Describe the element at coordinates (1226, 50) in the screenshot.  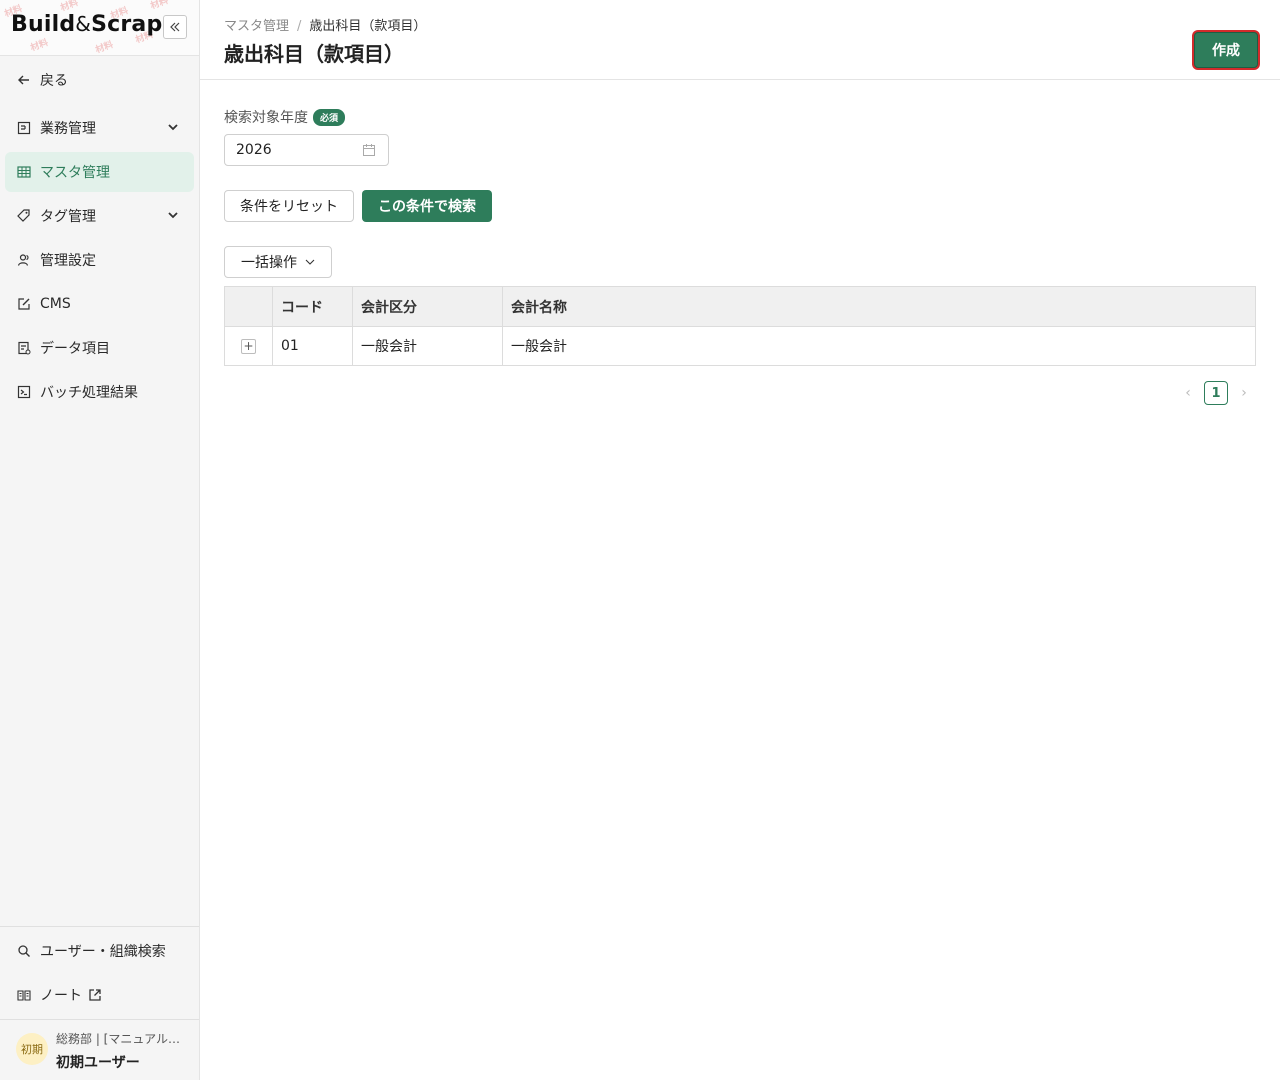
I see `create-button: 作成` at that location.